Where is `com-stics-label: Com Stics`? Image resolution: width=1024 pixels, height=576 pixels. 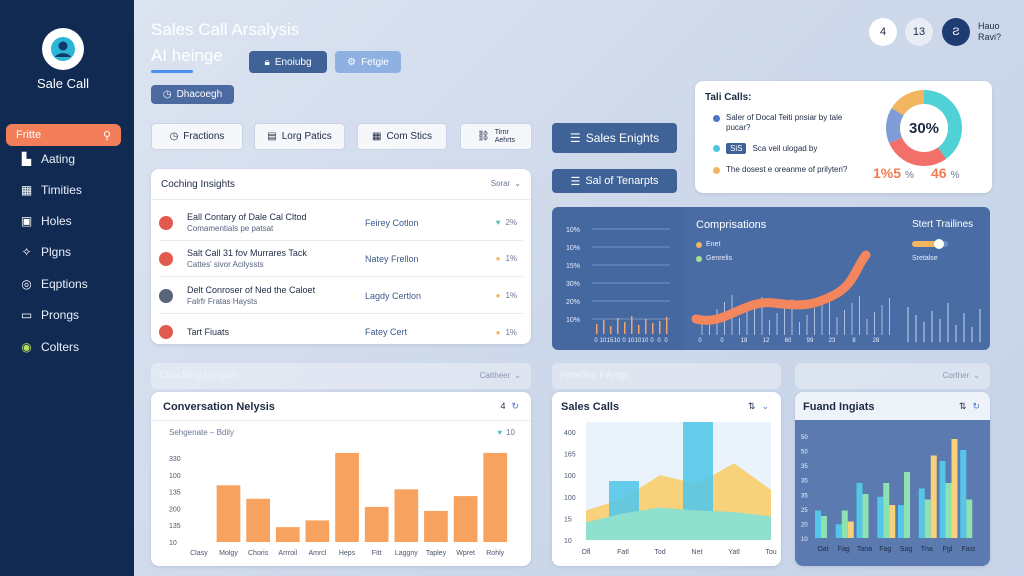 com-stics-label: Com Stics is located at coordinates (409, 136).